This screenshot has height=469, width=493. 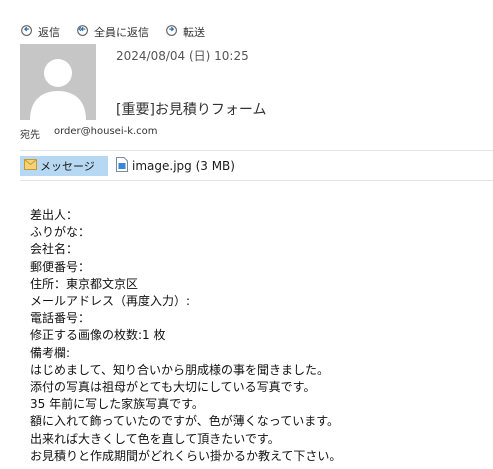 What do you see at coordinates (180, 369) in the screenshot?
I see `body-line: はじめまして、知り合いから朋成様の事を聞きました。` at bounding box center [180, 369].